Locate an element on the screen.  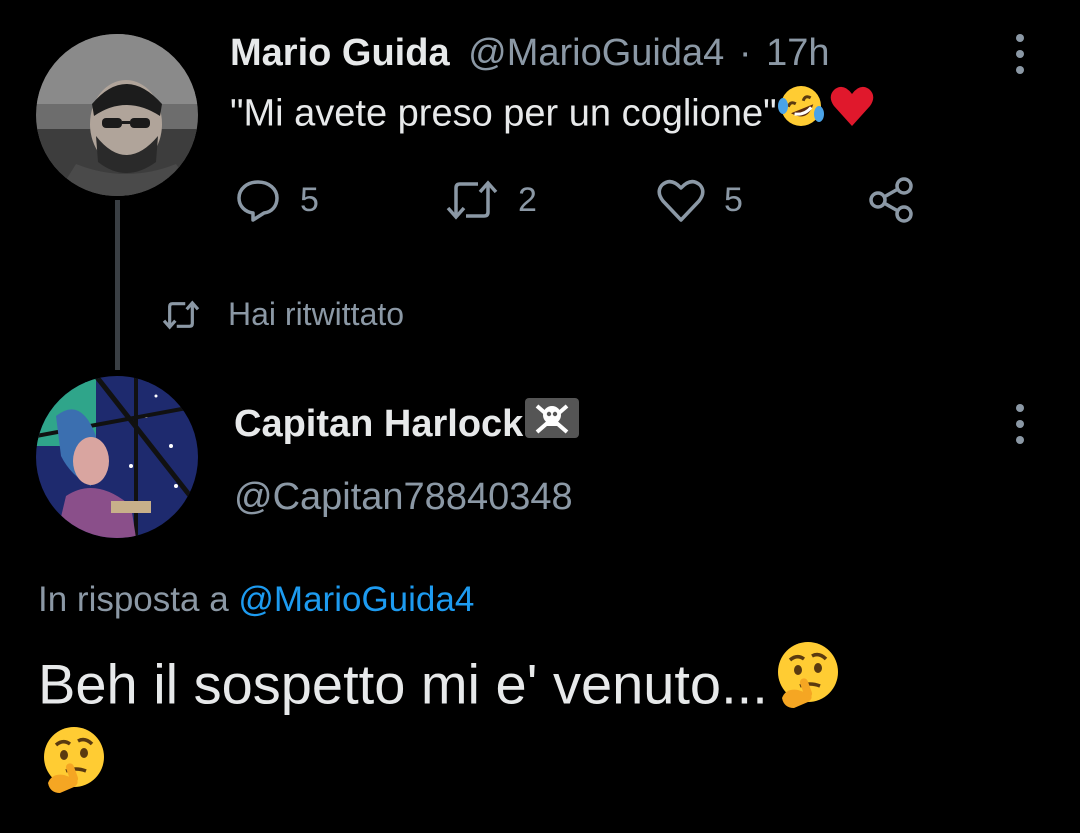
tweet1-header: Mario Guida @MarioGuida4 · 17h is located at coordinates (529, 53).